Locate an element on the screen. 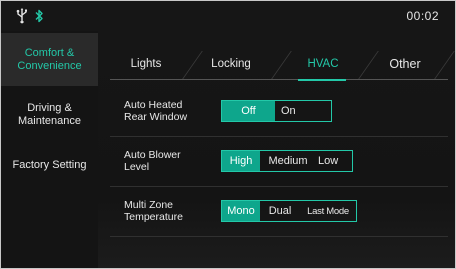 The height and width of the screenshot is (269, 456). setting-label: Auto Heated Rear Window is located at coordinates (156, 111).